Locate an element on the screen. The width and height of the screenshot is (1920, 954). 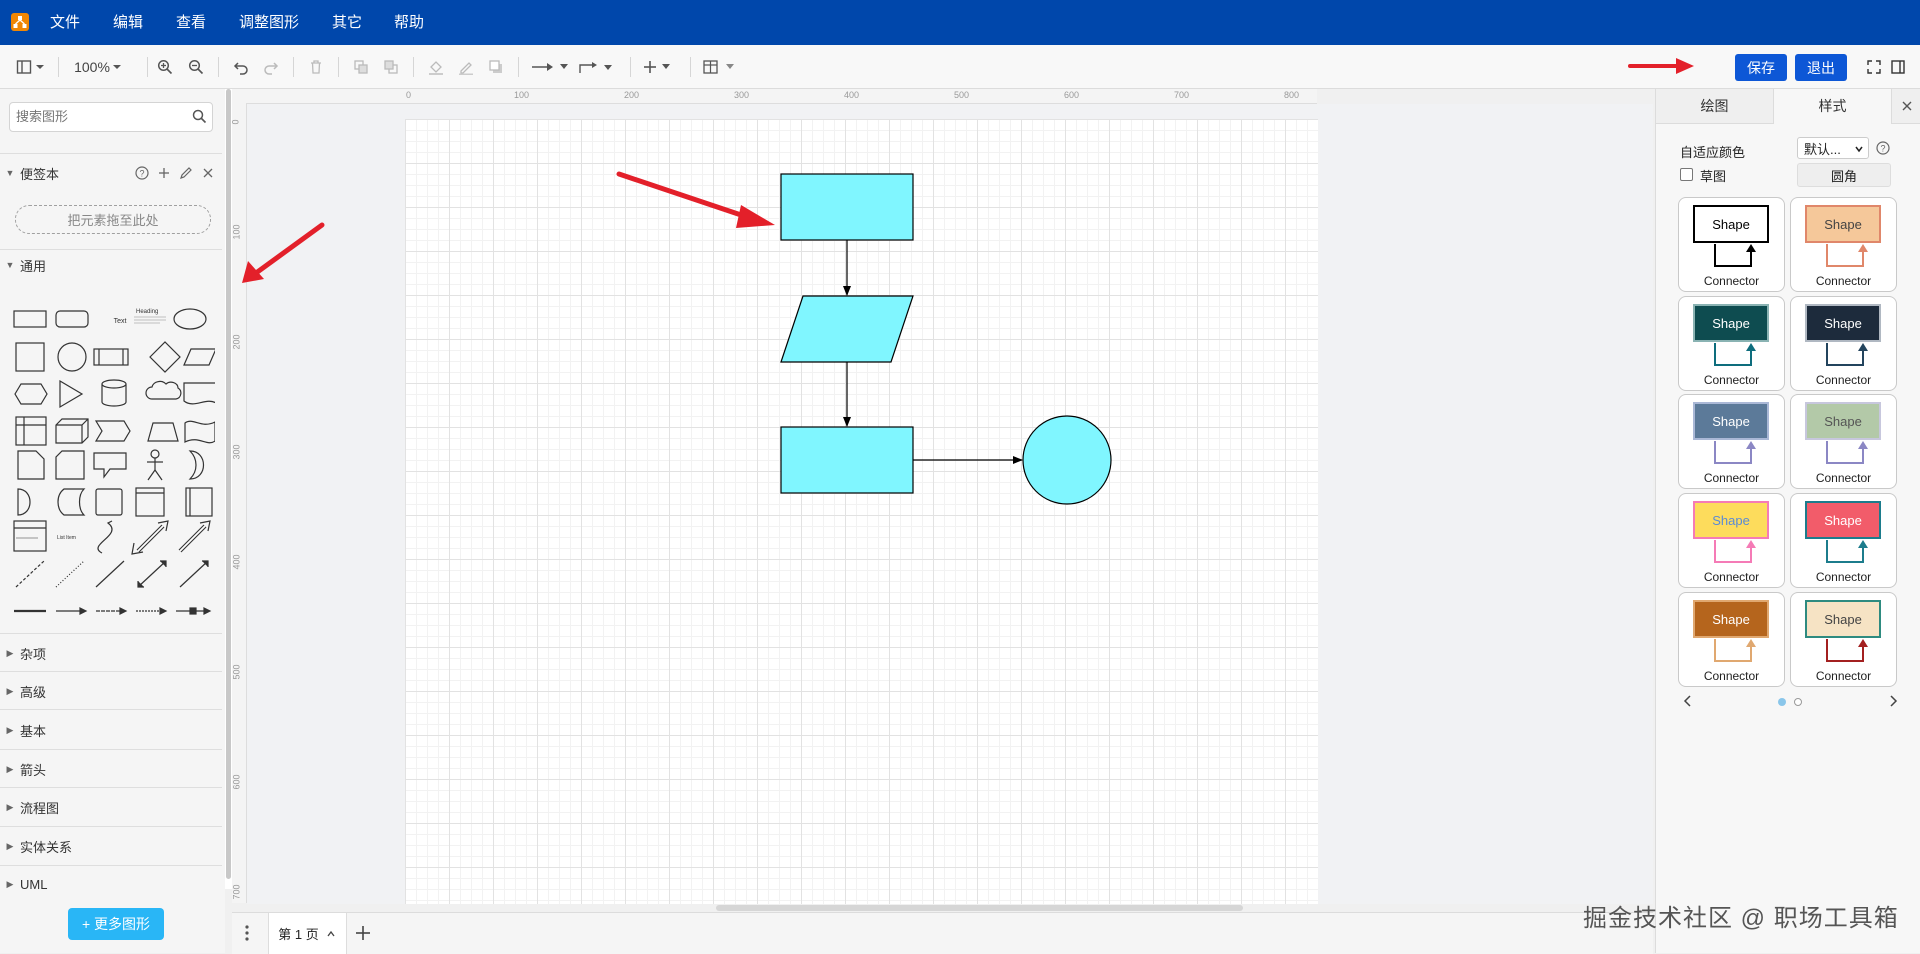
general-shapes-palette: Text Heading List Item is located at coordinates (112, 460).